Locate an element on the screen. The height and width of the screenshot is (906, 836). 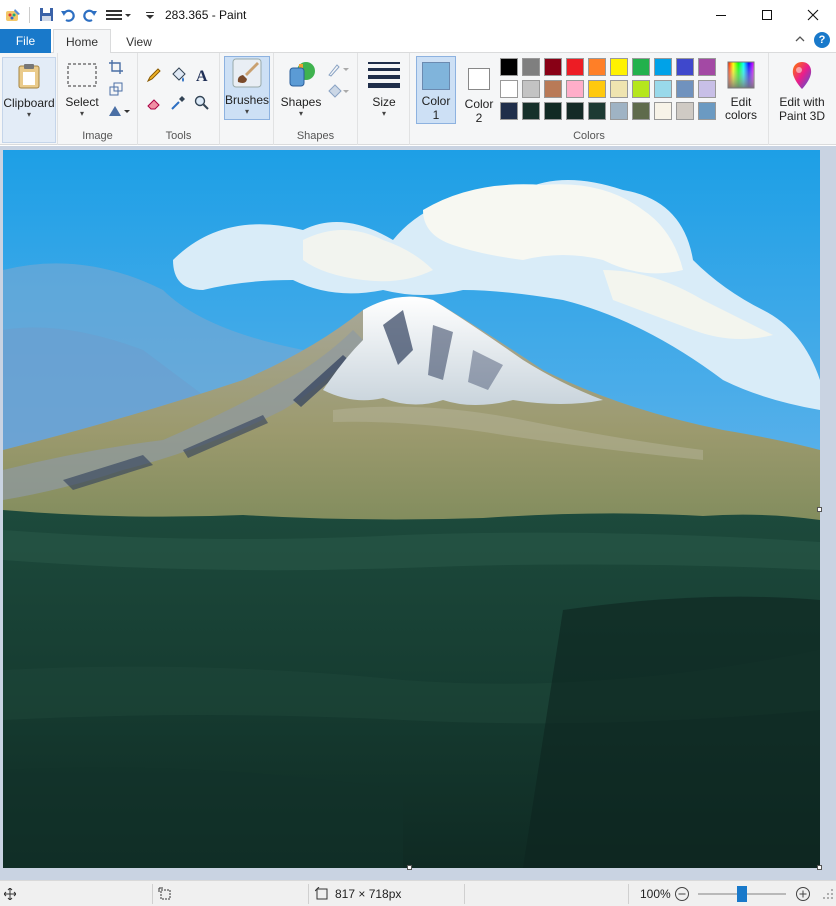
minimize-button is located at coordinates (721, 14).